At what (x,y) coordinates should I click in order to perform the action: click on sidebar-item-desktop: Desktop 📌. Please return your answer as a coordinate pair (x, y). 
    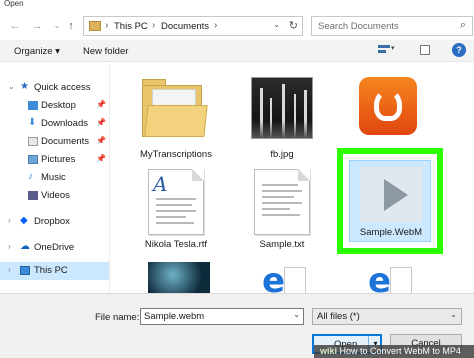
    Looking at the image, I should click on (54, 106).